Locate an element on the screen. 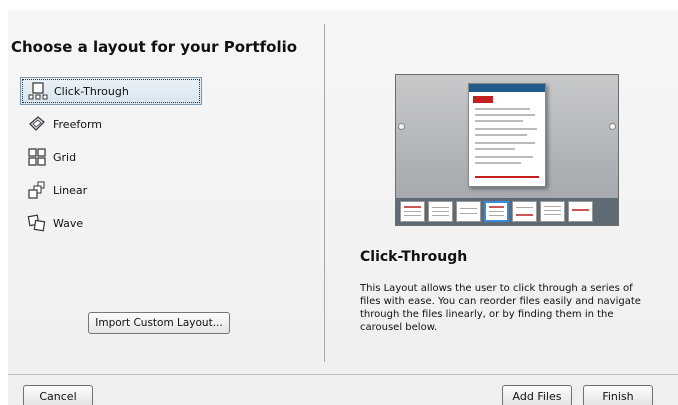 Image resolution: width=678 pixels, height=405 pixels. freeform-layout-icon is located at coordinates (37, 124).